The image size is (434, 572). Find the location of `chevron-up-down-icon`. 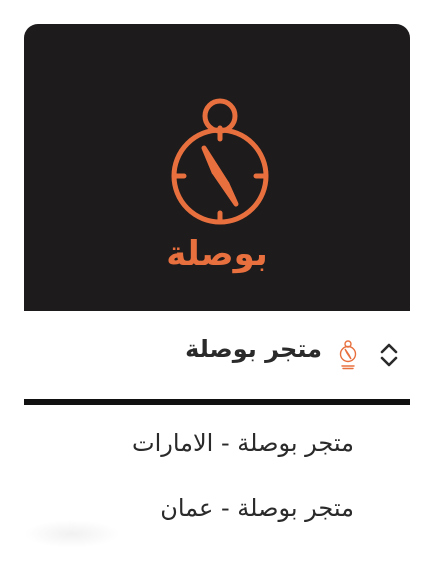

chevron-up-down-icon is located at coordinates (389, 355).